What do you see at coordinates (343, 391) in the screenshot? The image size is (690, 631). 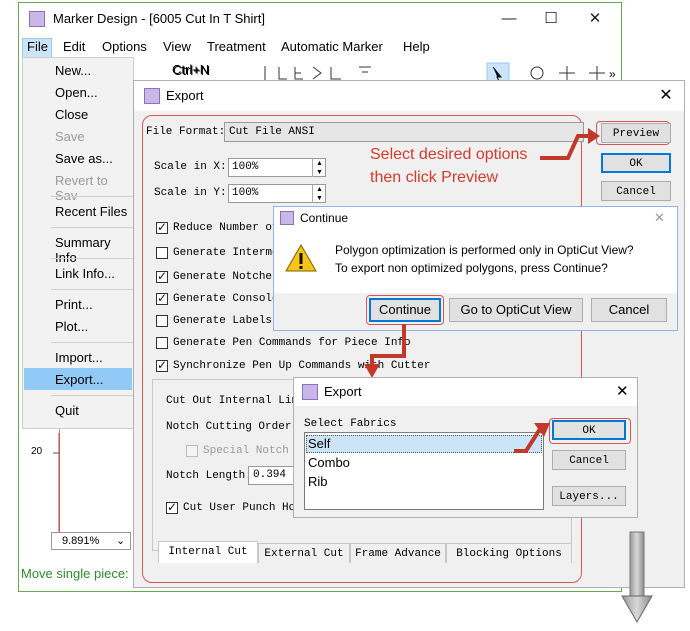 I see `export-fabrics-title: Export` at bounding box center [343, 391].